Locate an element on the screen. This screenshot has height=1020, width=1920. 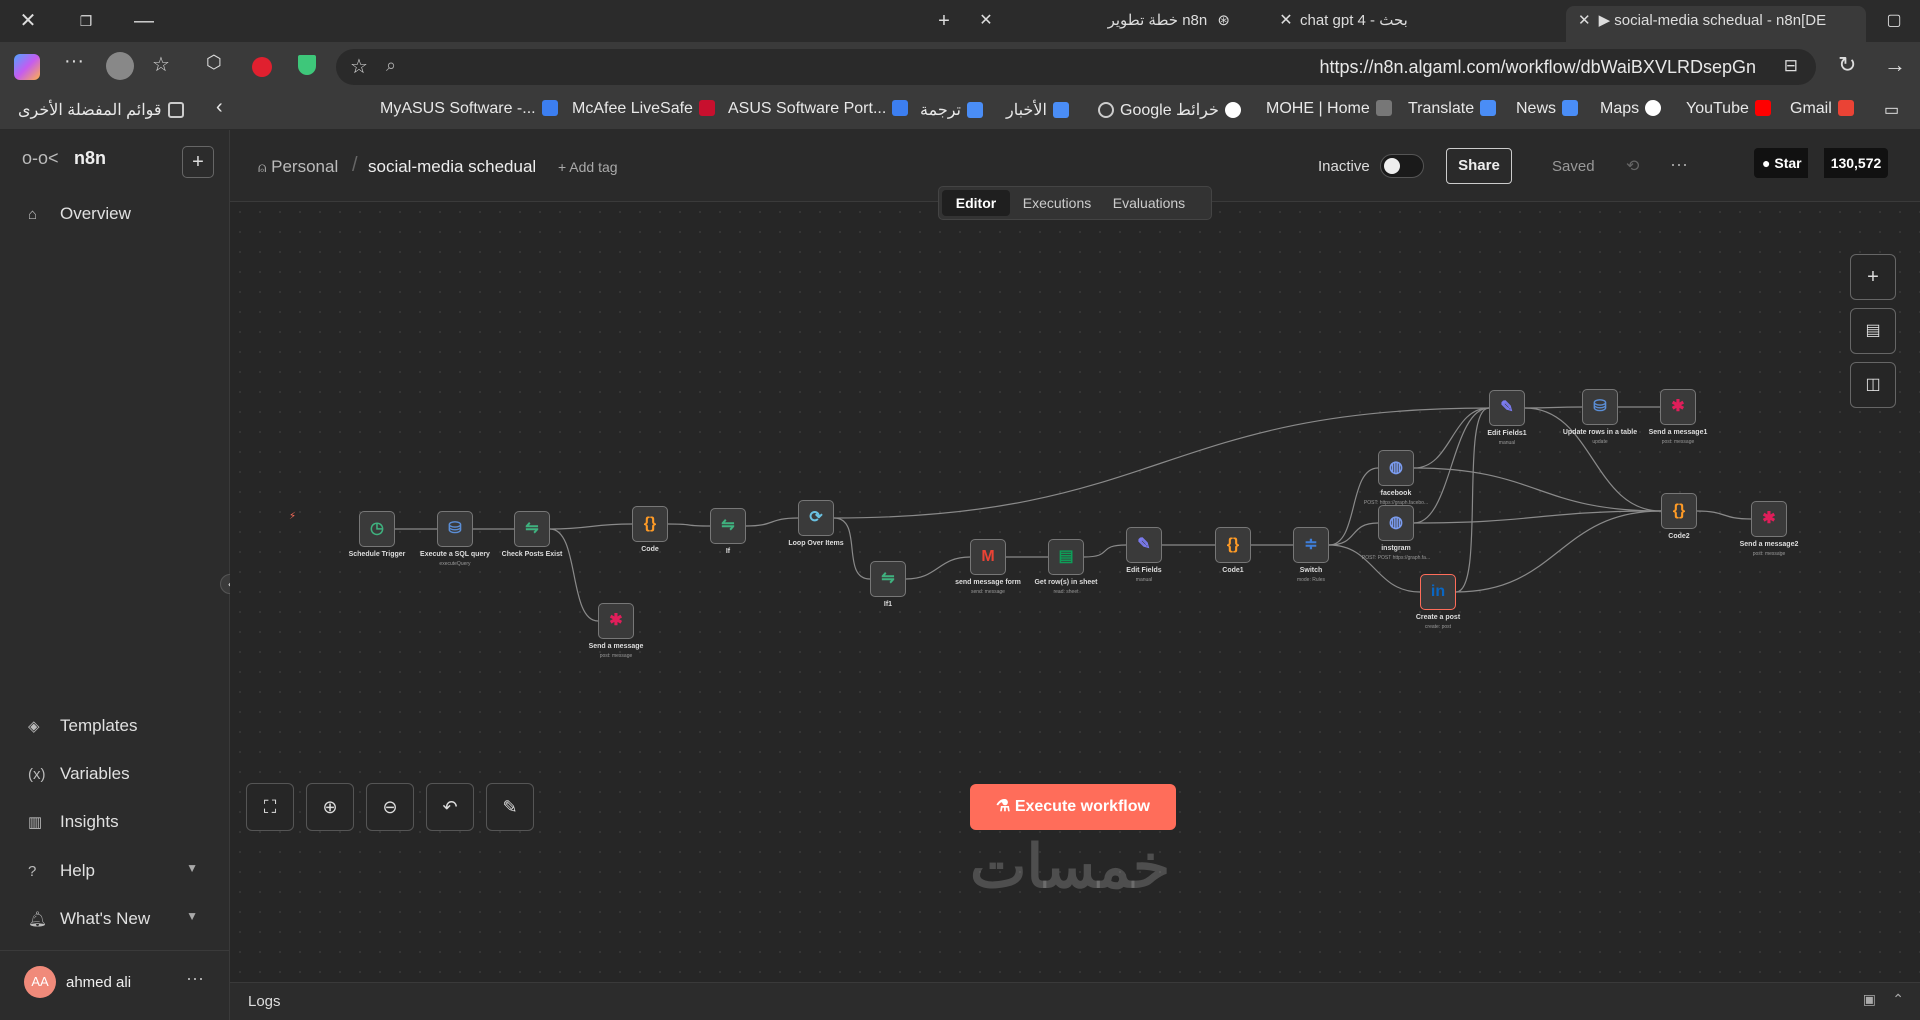
add-tag-button: + Add tag is located at coordinates (588, 167).